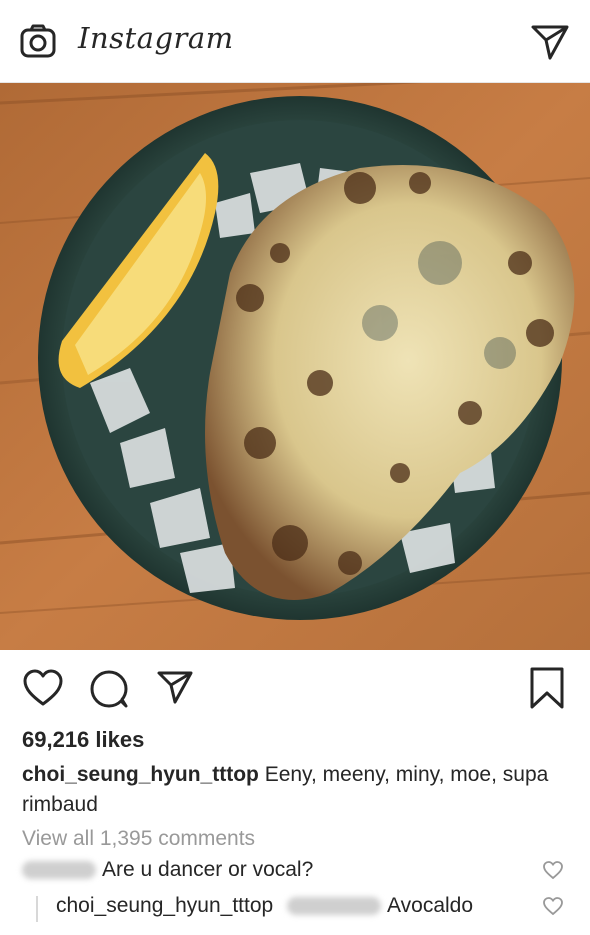 The width and height of the screenshot is (590, 935). Describe the element at coordinates (164, 905) in the screenshot. I see `reply-username: choi_seung_hyun_tttop` at that location.